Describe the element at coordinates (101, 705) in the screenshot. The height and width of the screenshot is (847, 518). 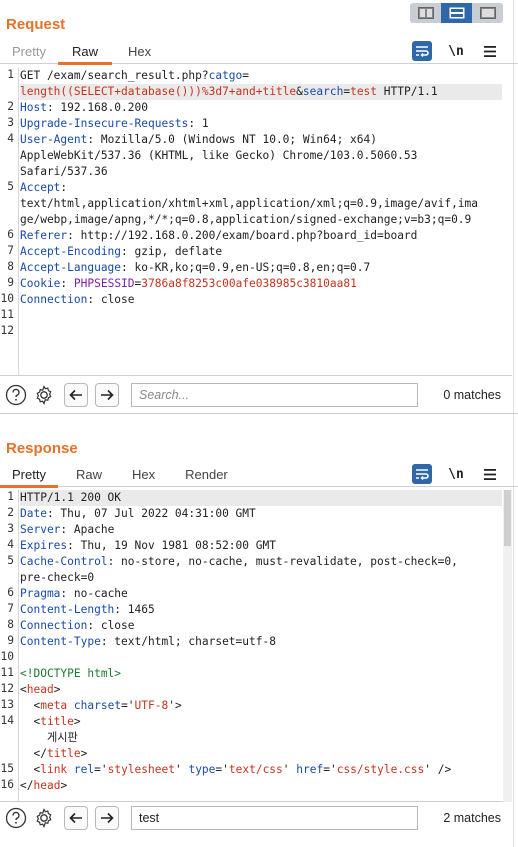
I see `code-line: <meta charset='UTF-8'>` at that location.